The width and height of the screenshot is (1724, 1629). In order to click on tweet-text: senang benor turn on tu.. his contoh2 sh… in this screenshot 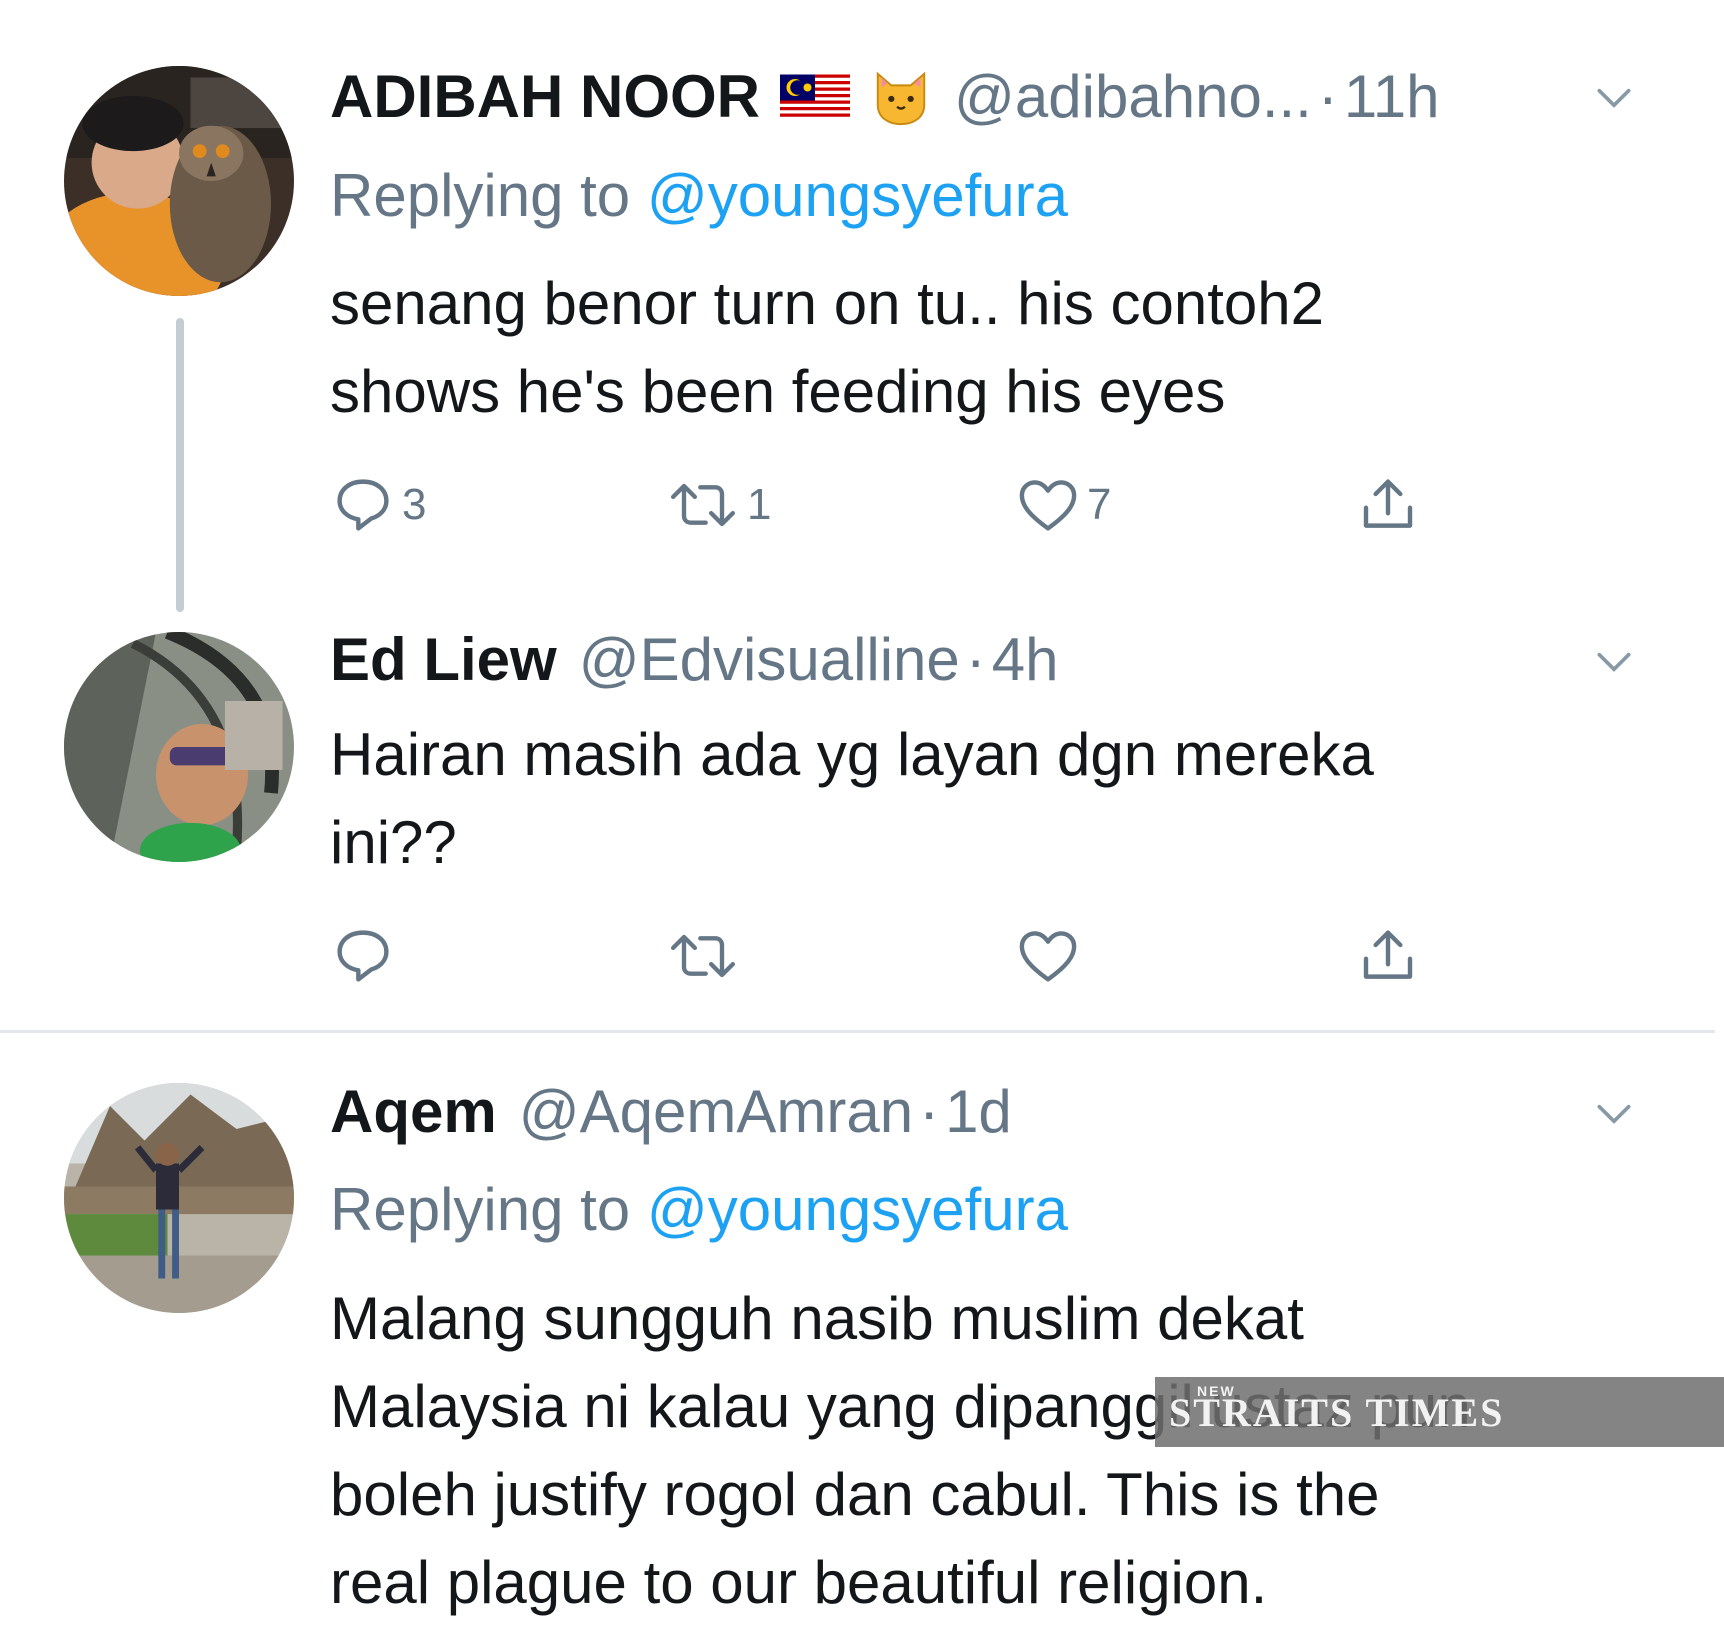, I will do `click(980, 348)`.